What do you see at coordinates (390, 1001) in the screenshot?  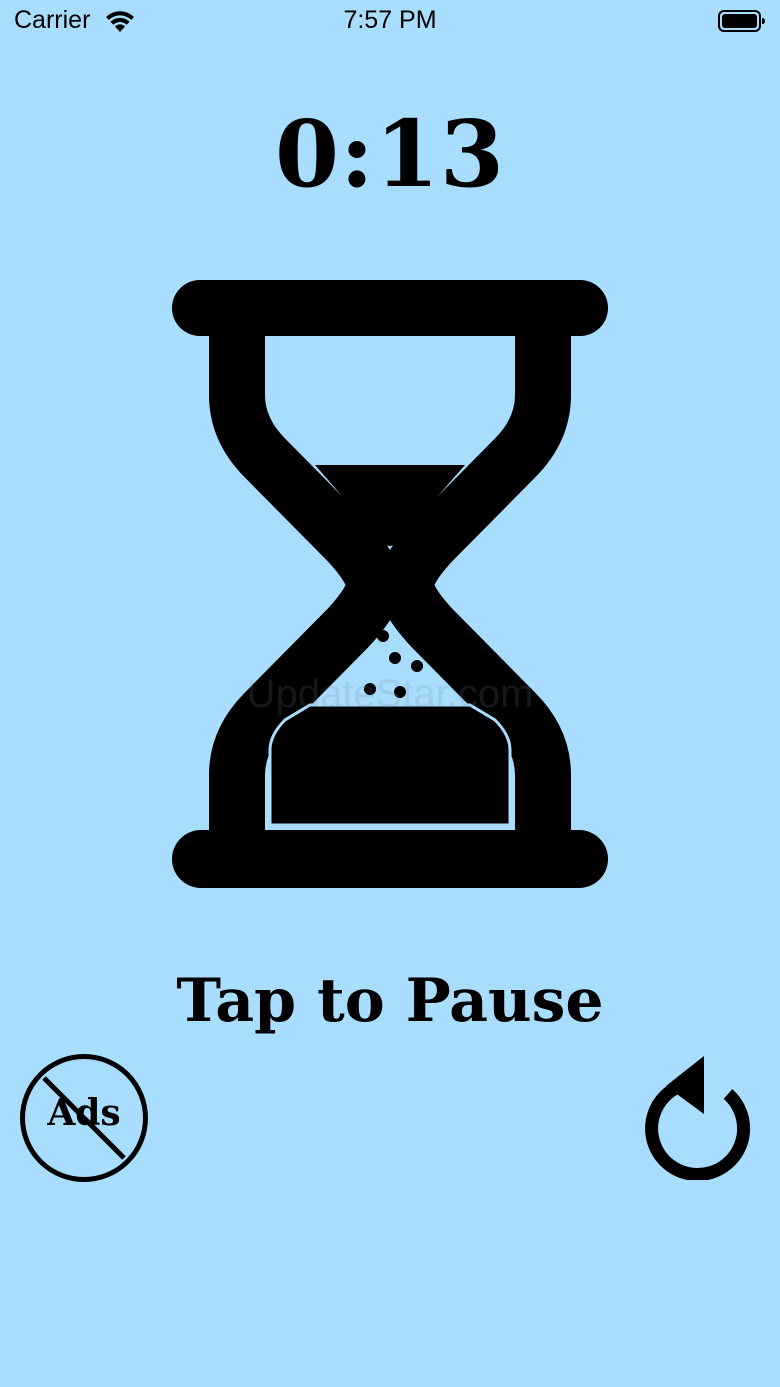 I see `tap-to-pause-label: Tap to Pause` at bounding box center [390, 1001].